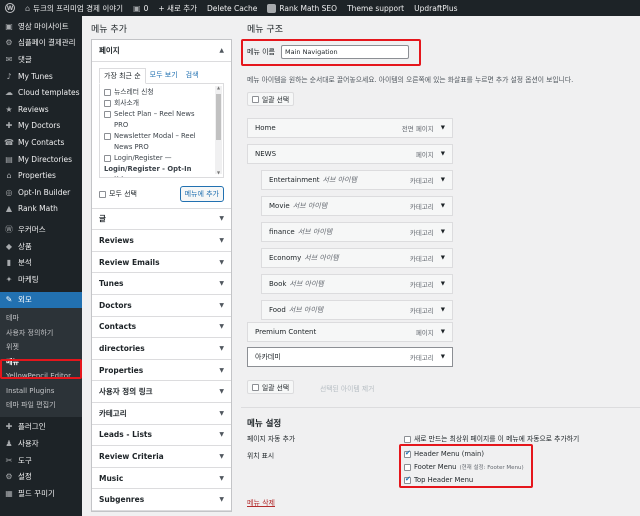 This screenshot has width=640, height=516. I want to click on submenu-item: Install Plugins, so click(41, 391).